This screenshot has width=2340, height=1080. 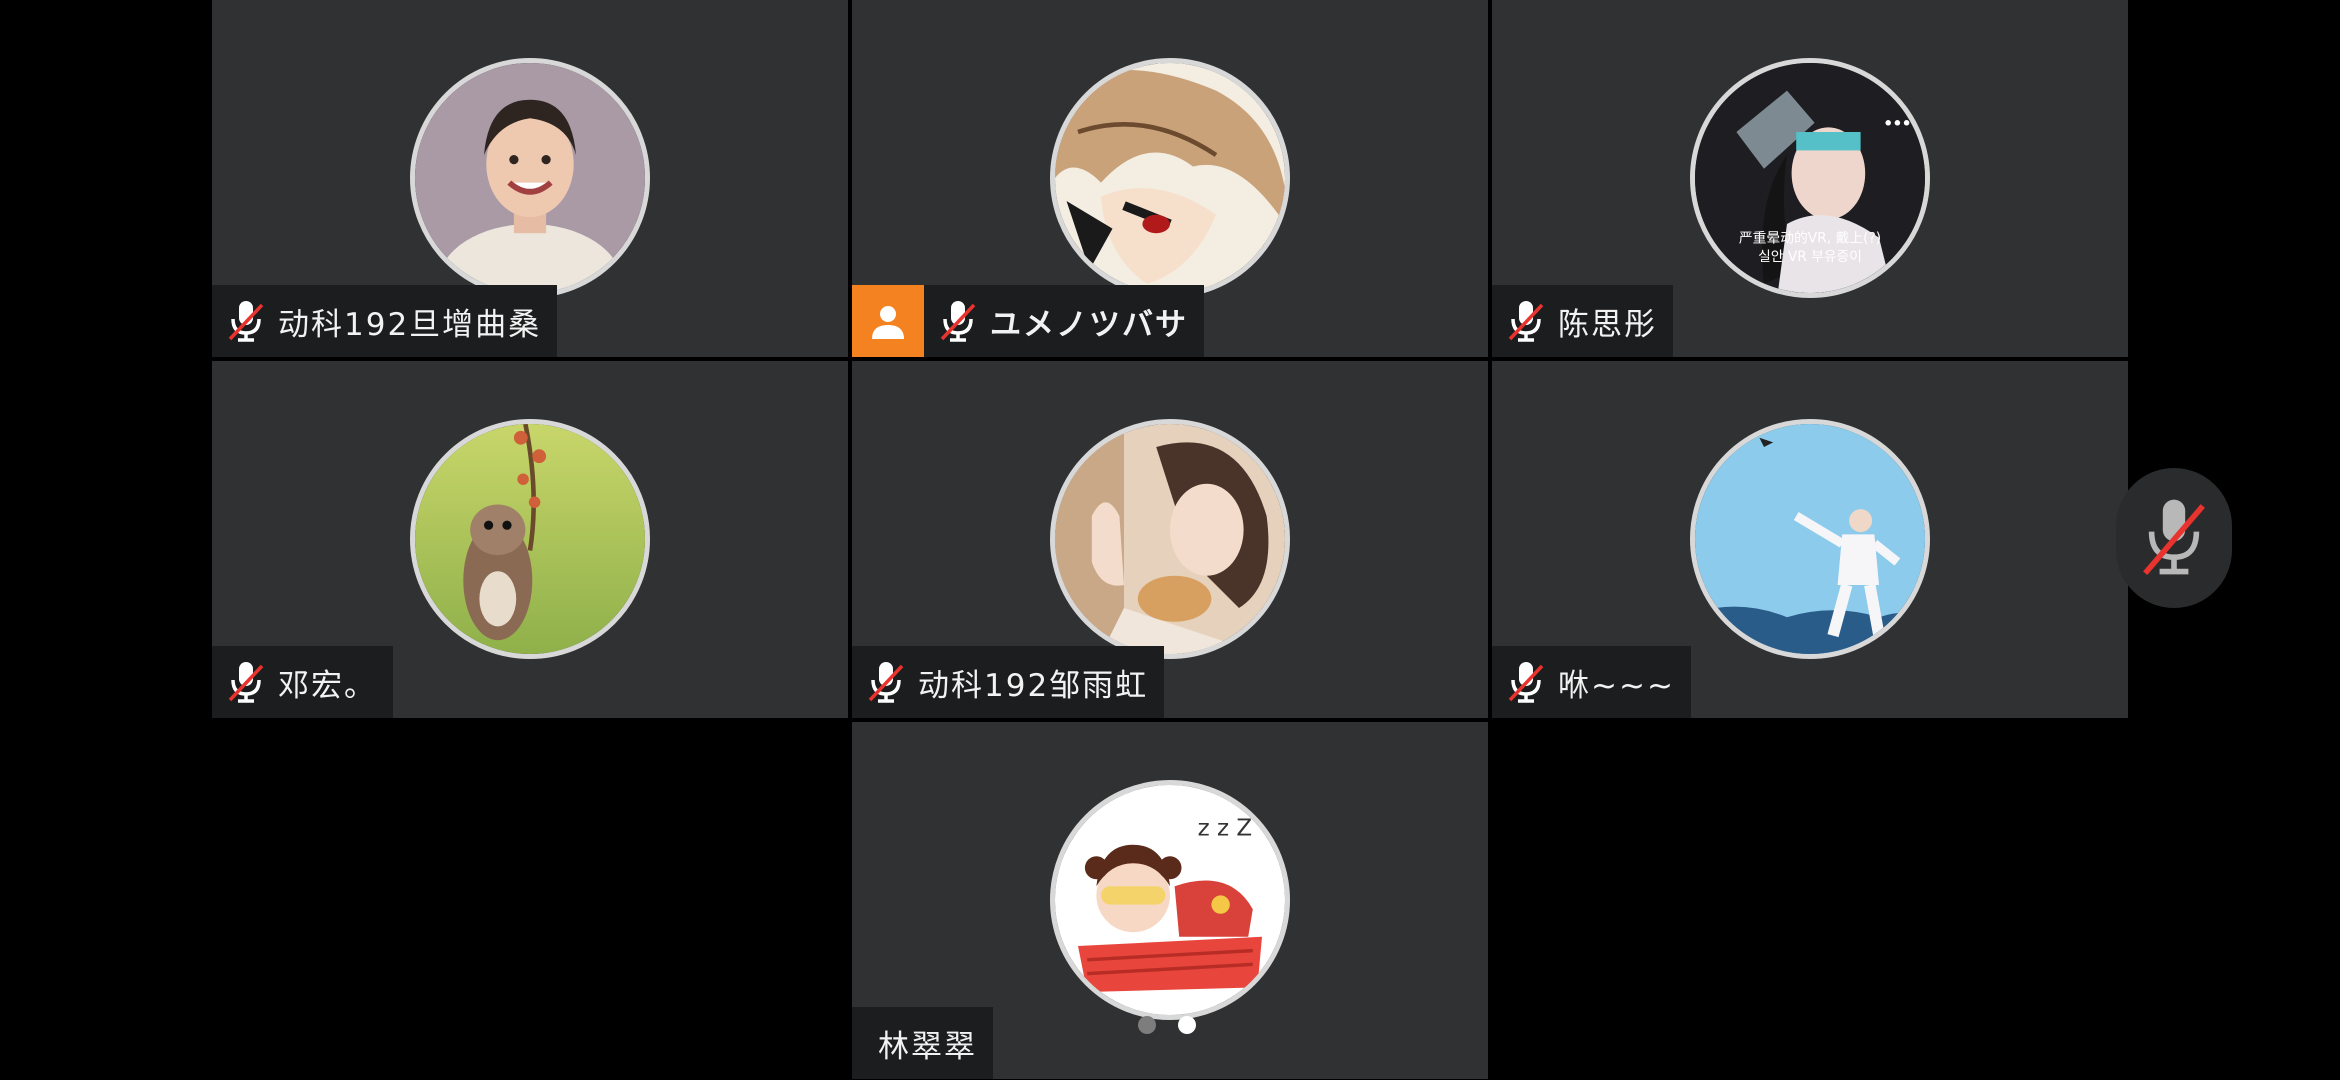 I want to click on participant-name-bar: 动科192邹雨虹, so click(x=1008, y=682).